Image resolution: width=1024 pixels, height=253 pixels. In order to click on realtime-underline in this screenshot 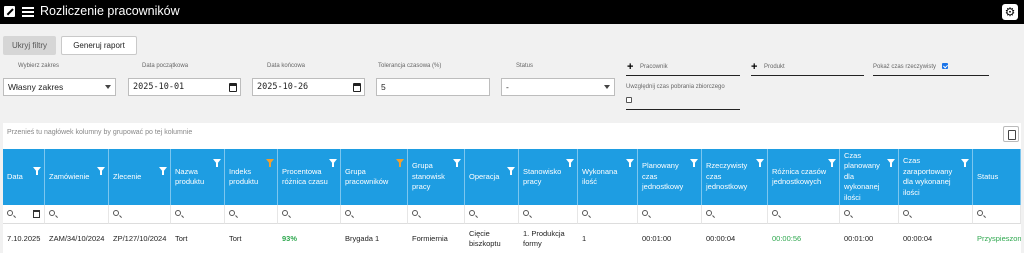, I will do `click(931, 75)`.